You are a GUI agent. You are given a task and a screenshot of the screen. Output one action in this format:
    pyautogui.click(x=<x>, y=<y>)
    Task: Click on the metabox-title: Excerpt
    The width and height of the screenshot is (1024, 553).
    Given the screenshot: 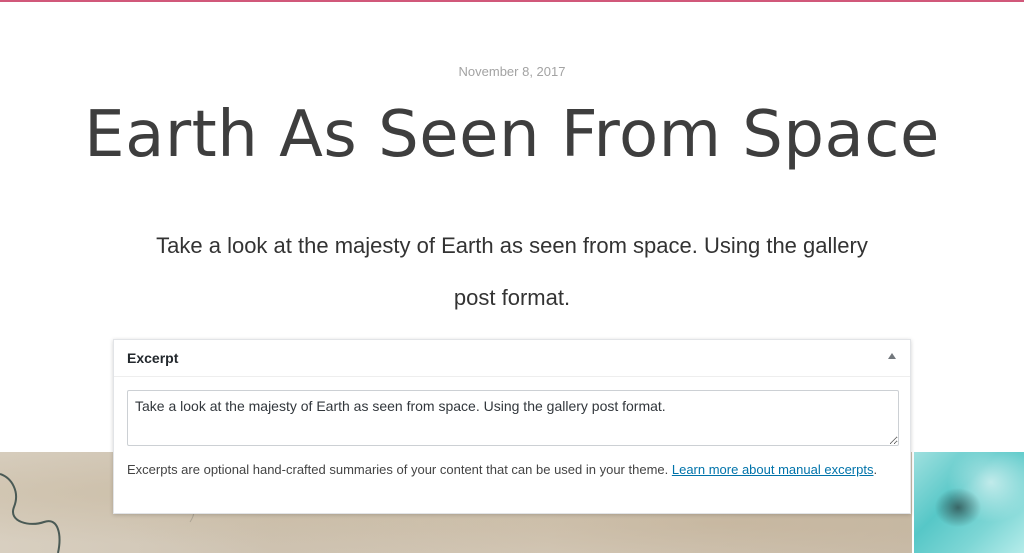 What is the action you would take?
    pyautogui.click(x=153, y=358)
    